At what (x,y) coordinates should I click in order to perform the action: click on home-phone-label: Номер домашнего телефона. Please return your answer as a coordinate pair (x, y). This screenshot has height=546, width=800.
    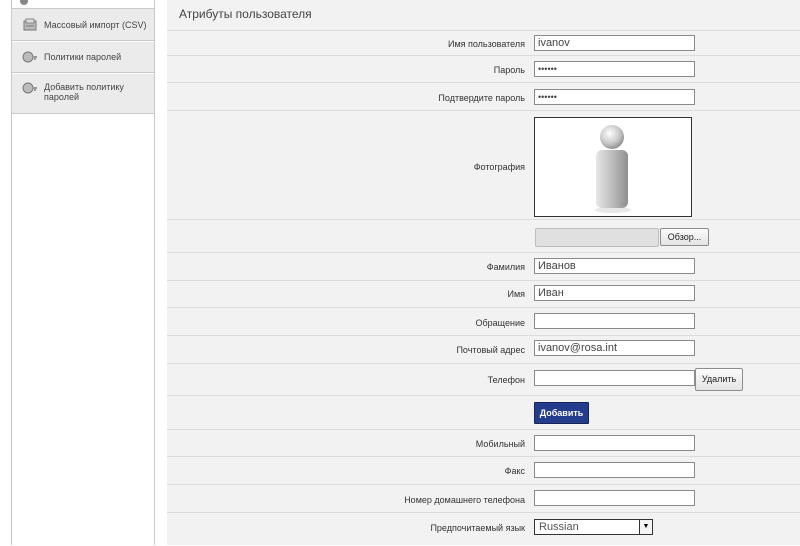
    Looking at the image, I should click on (464, 500).